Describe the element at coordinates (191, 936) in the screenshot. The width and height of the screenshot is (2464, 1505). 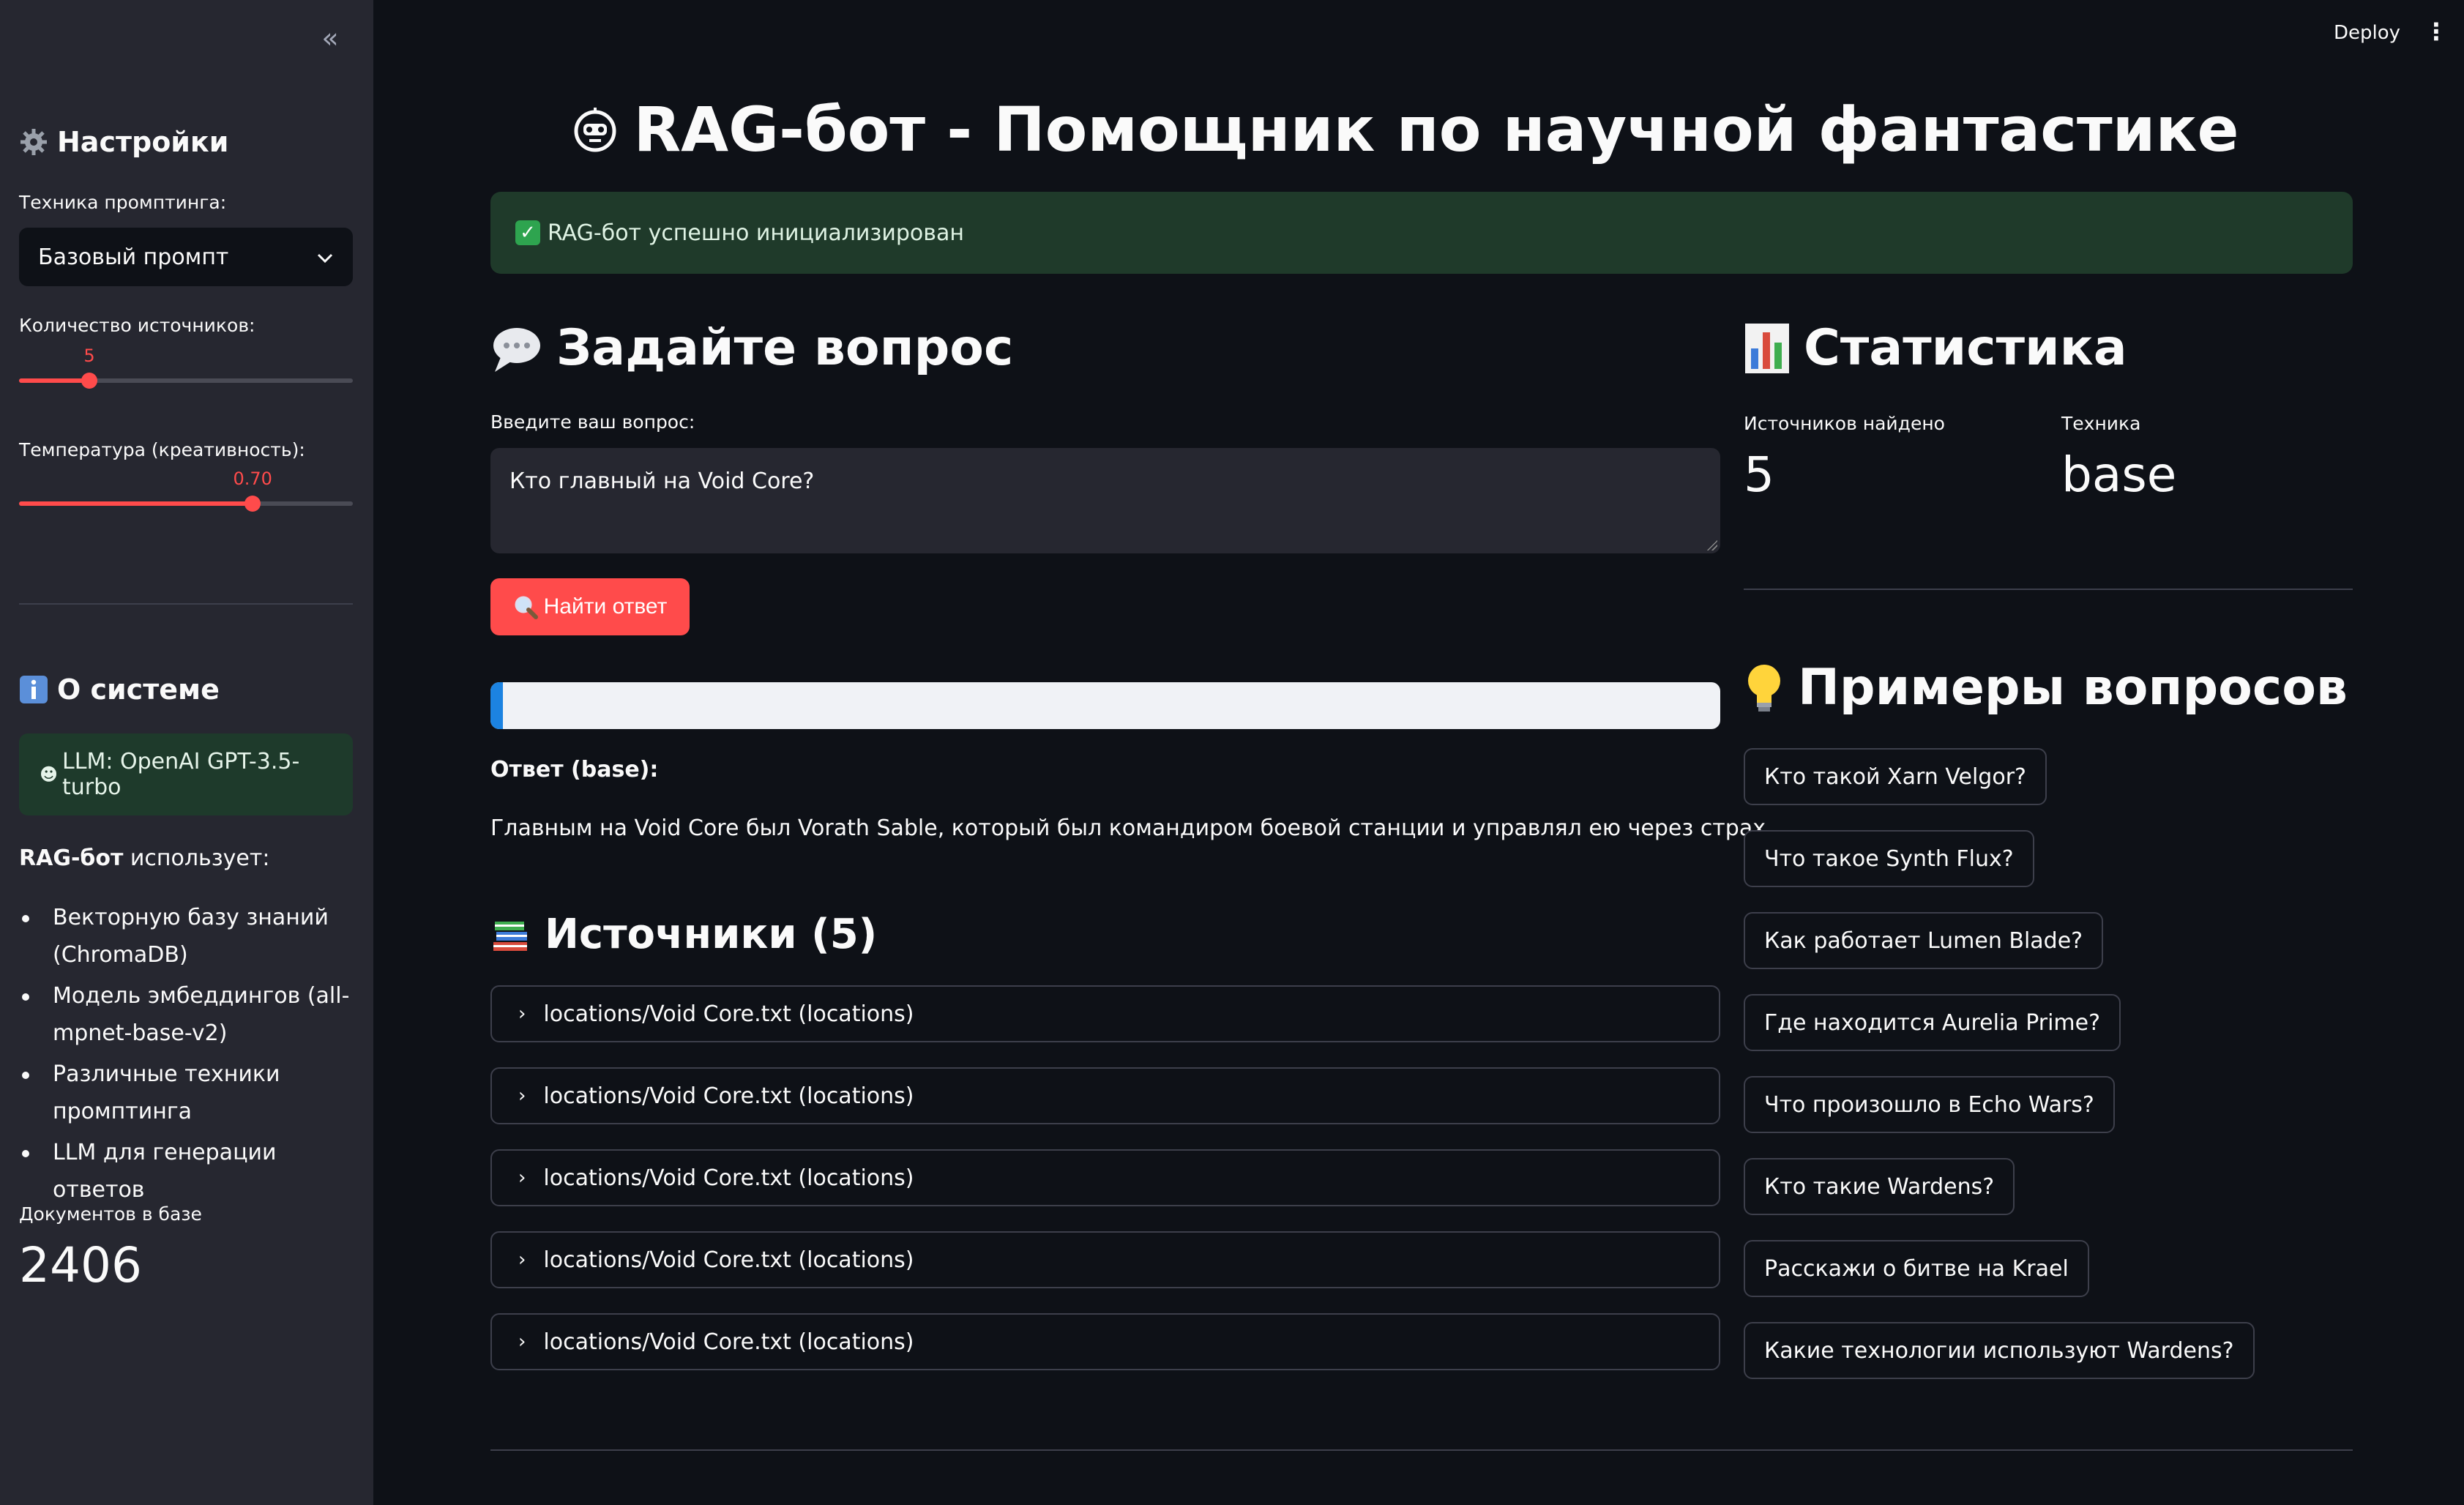
I see `list-item: Векторную базу знаний (ChromaDB)` at that location.